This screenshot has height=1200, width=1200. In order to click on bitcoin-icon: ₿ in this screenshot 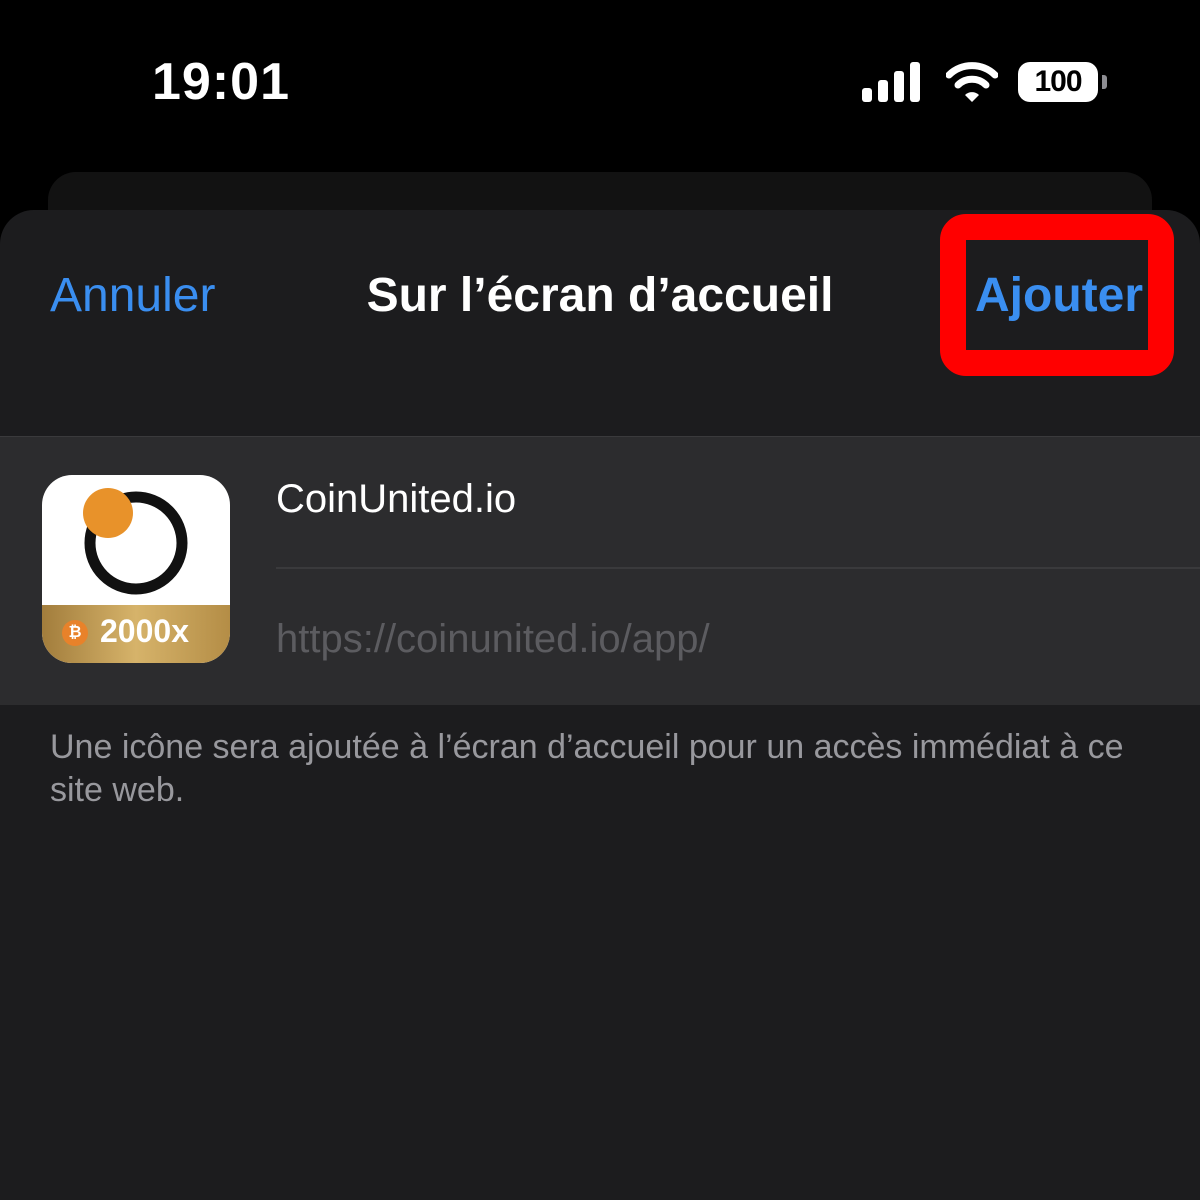, I will do `click(75, 633)`.